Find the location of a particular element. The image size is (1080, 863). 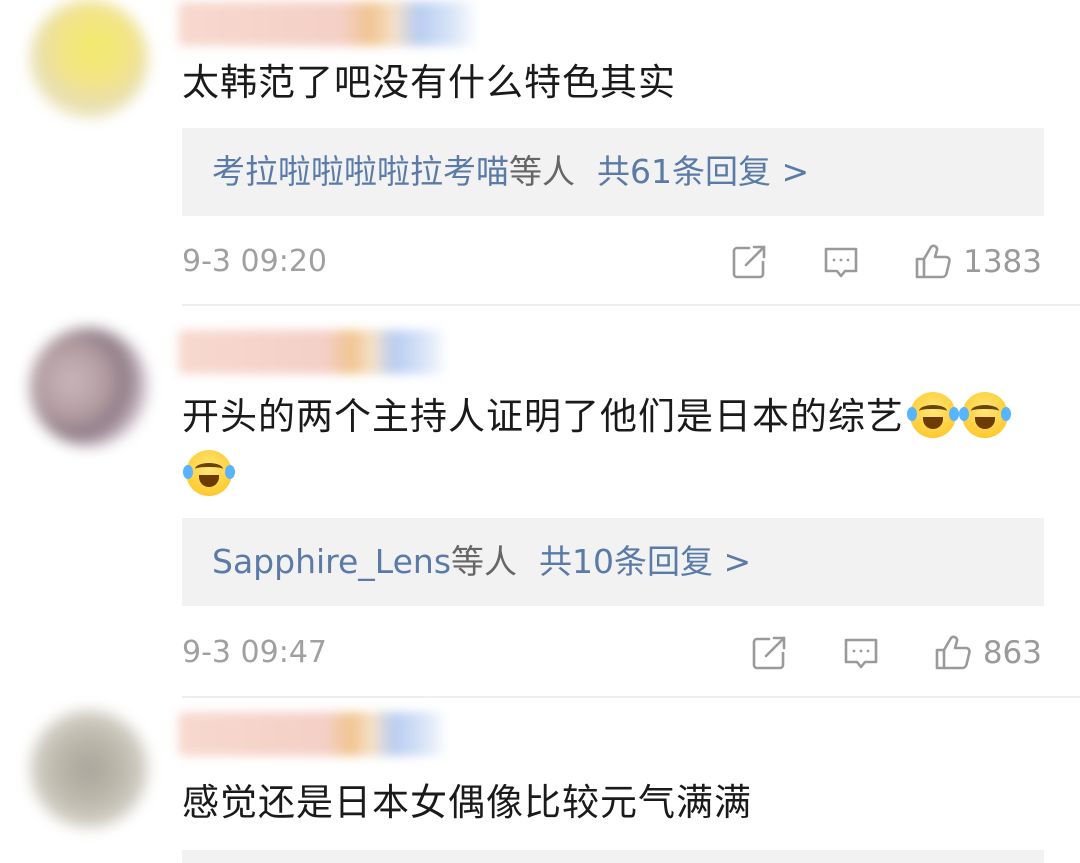

replies-summary: 考拉啦啦啦啦拉考喵等人 共61条回复 > is located at coordinates (613, 172).